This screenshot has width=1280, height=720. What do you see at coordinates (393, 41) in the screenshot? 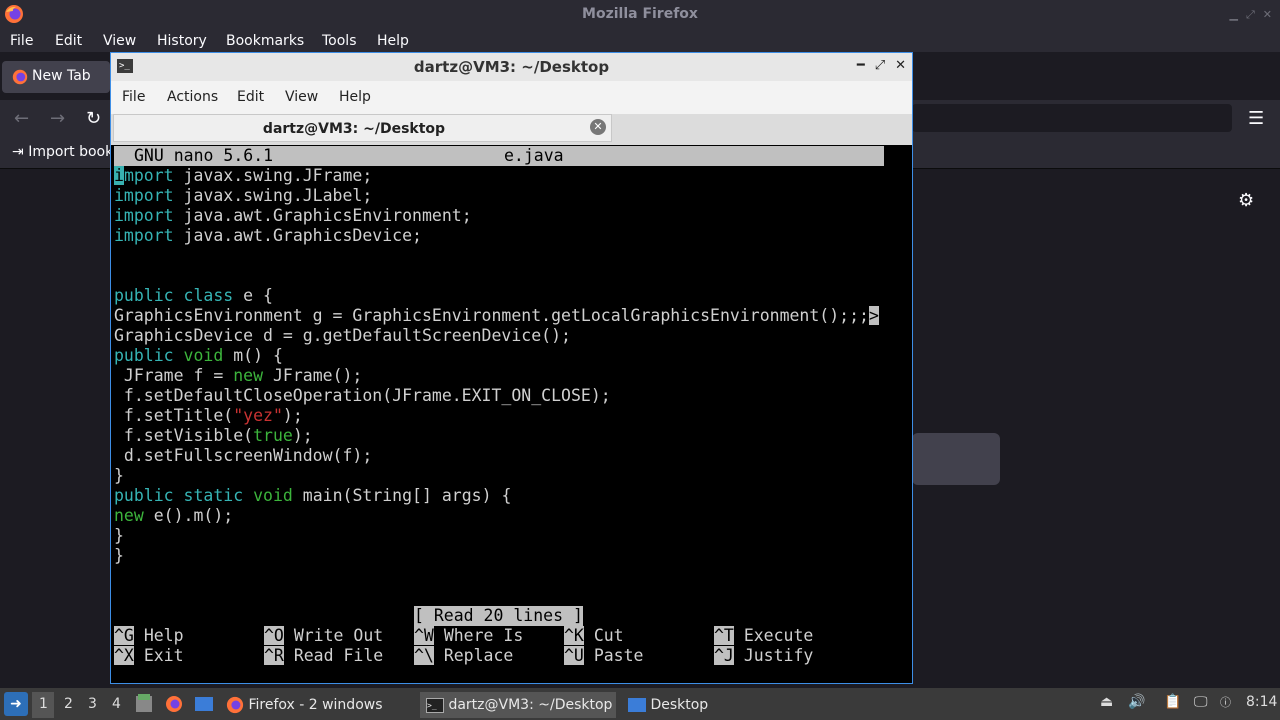
I see `ff-menu-help: Help` at bounding box center [393, 41].